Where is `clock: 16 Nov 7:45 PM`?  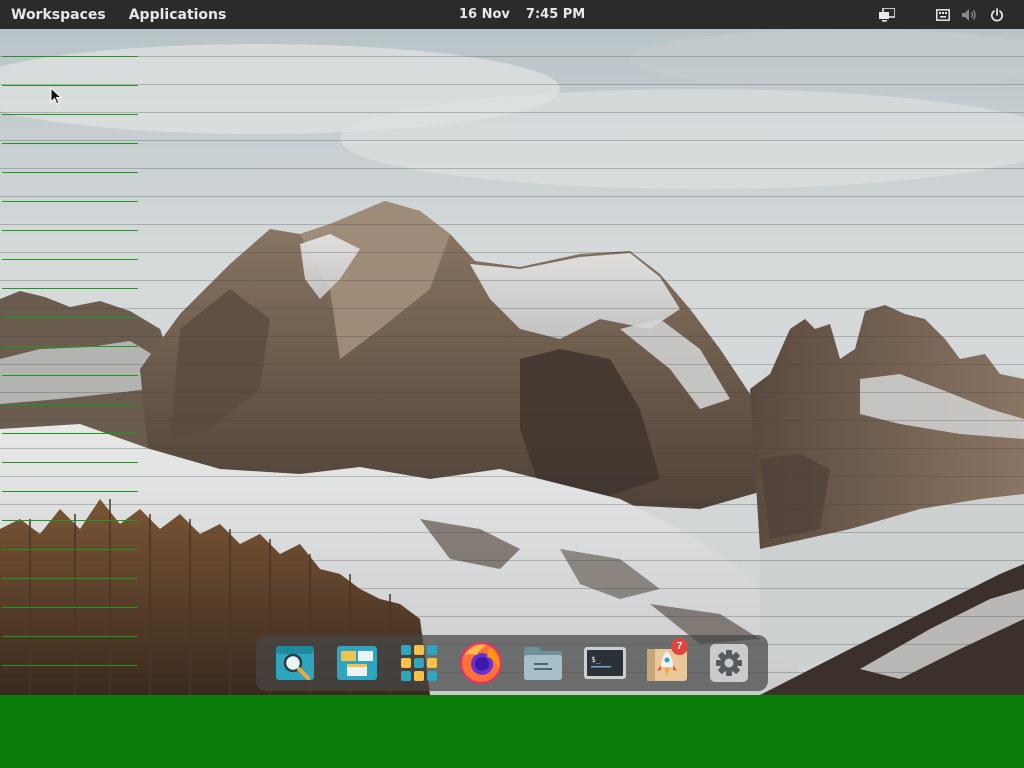 clock: 16 Nov 7:45 PM is located at coordinates (522, 14).